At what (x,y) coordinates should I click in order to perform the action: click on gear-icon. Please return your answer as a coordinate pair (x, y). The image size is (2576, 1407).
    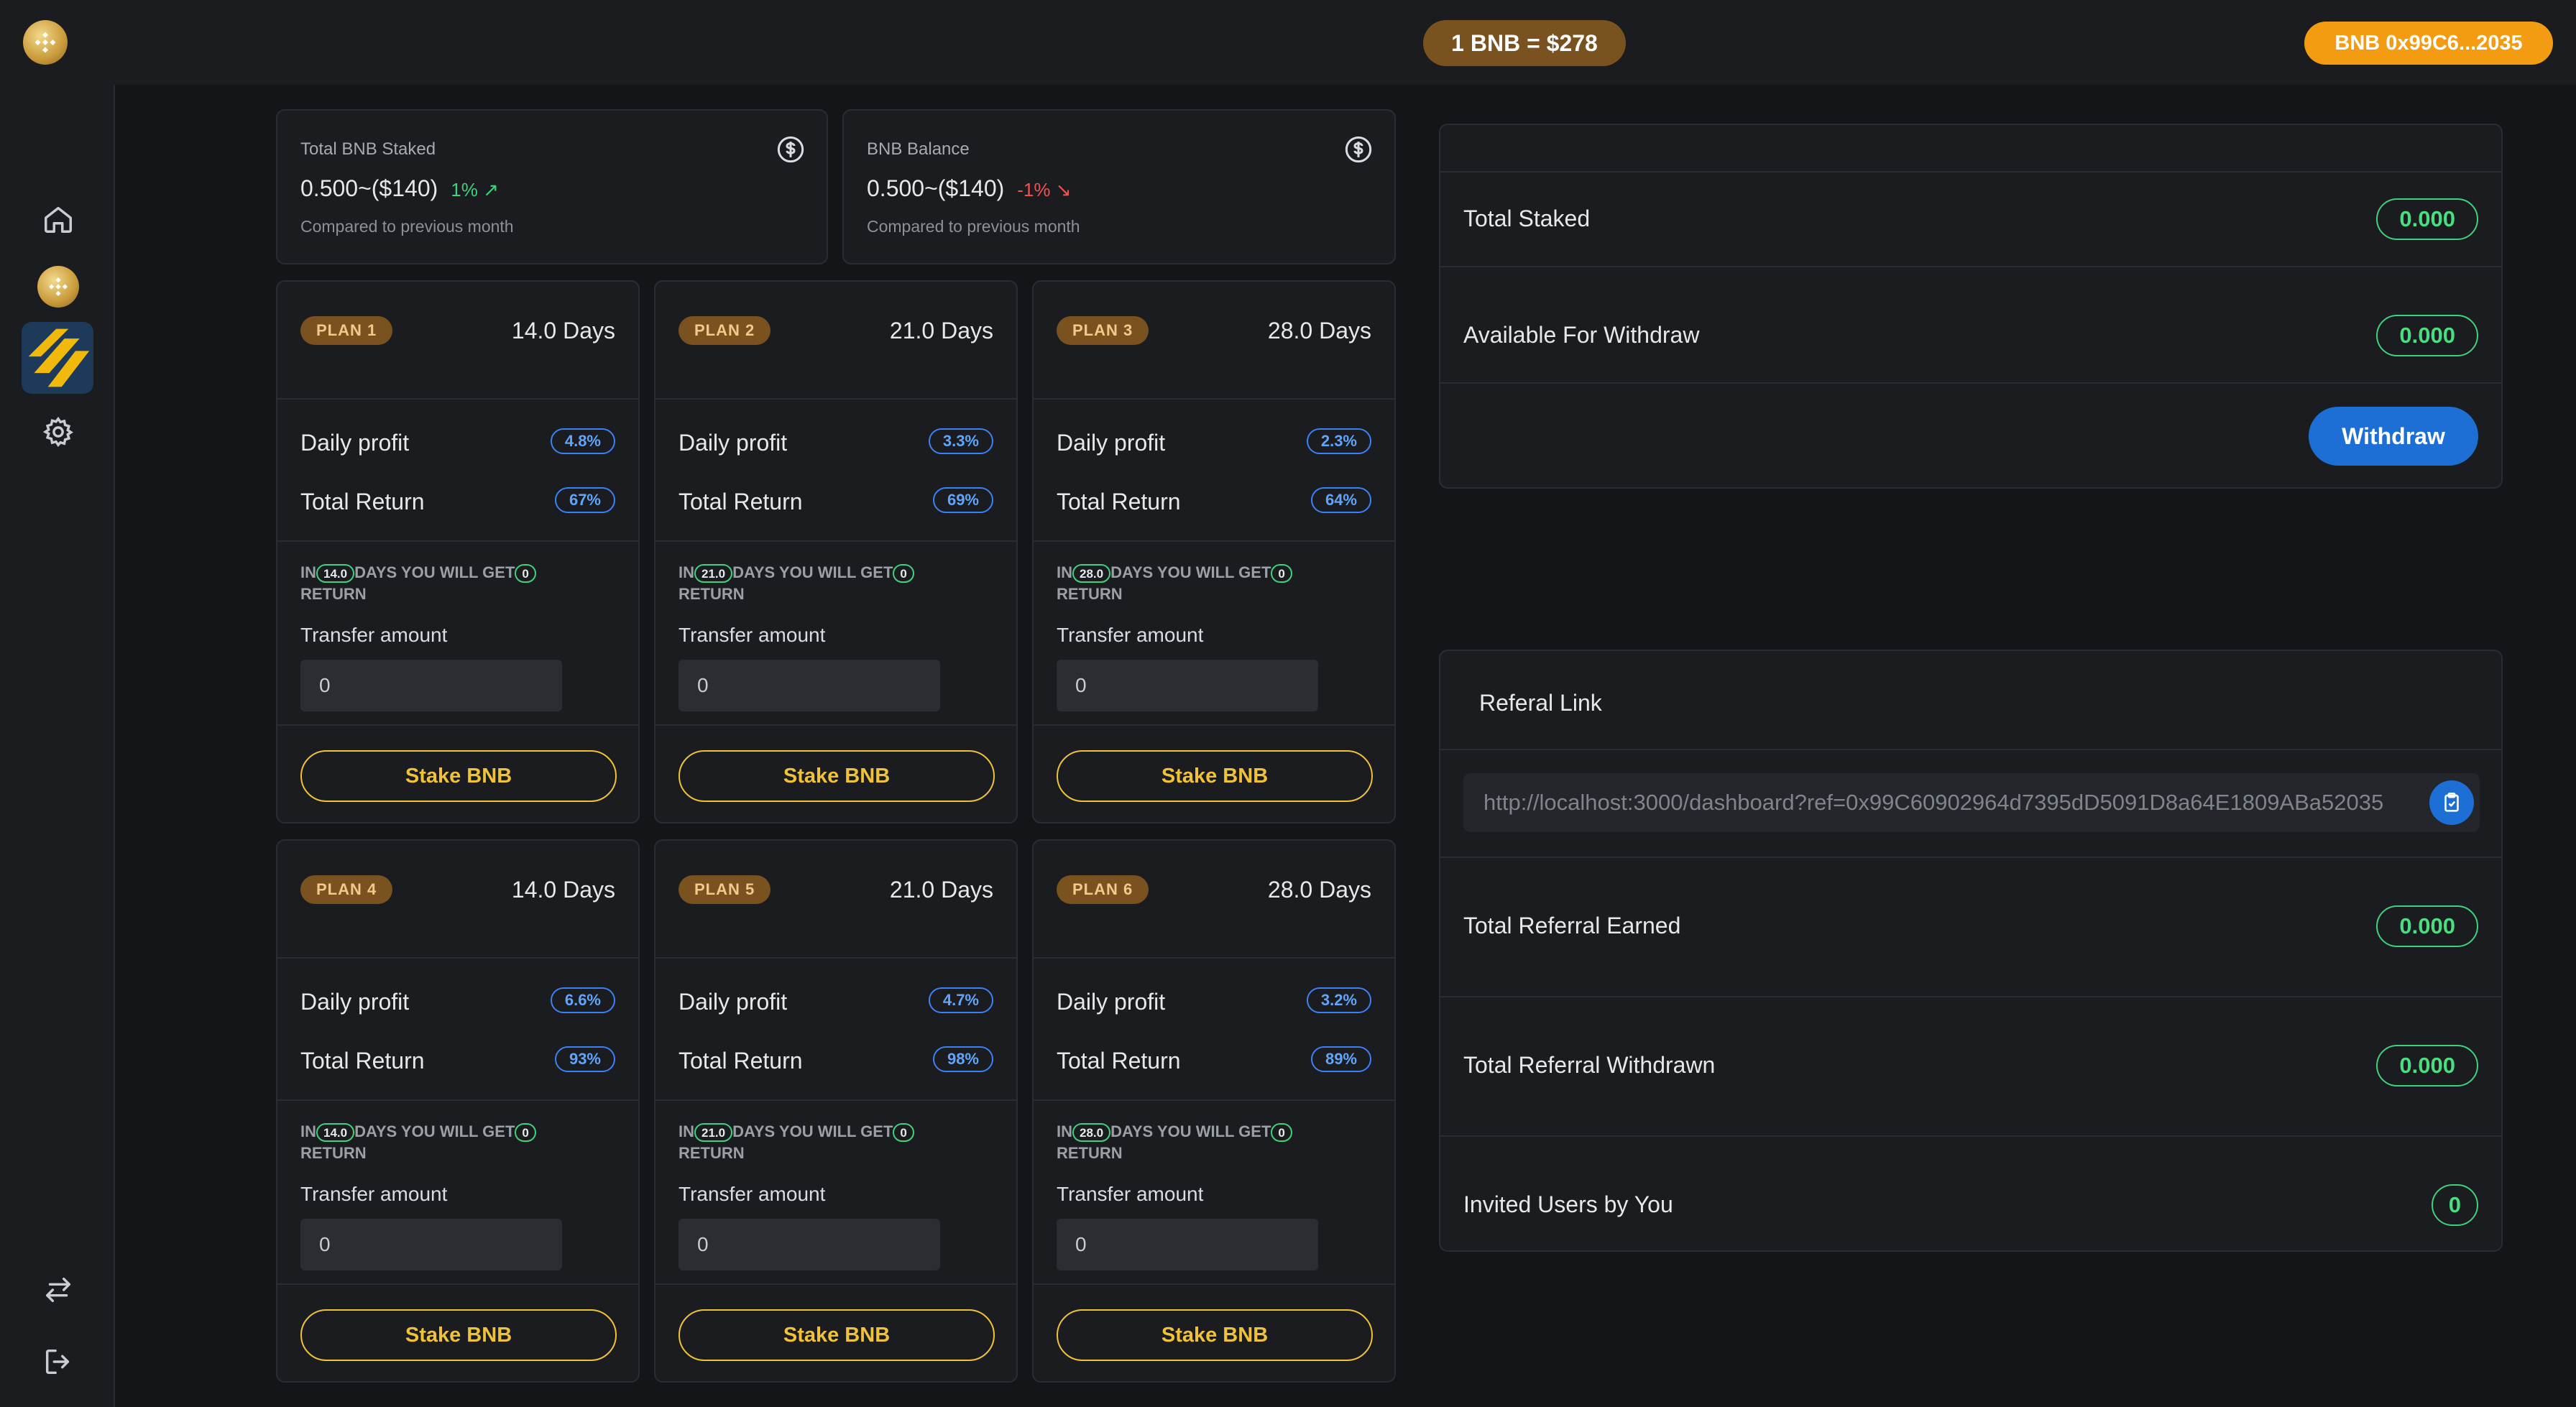
    Looking at the image, I should click on (58, 432).